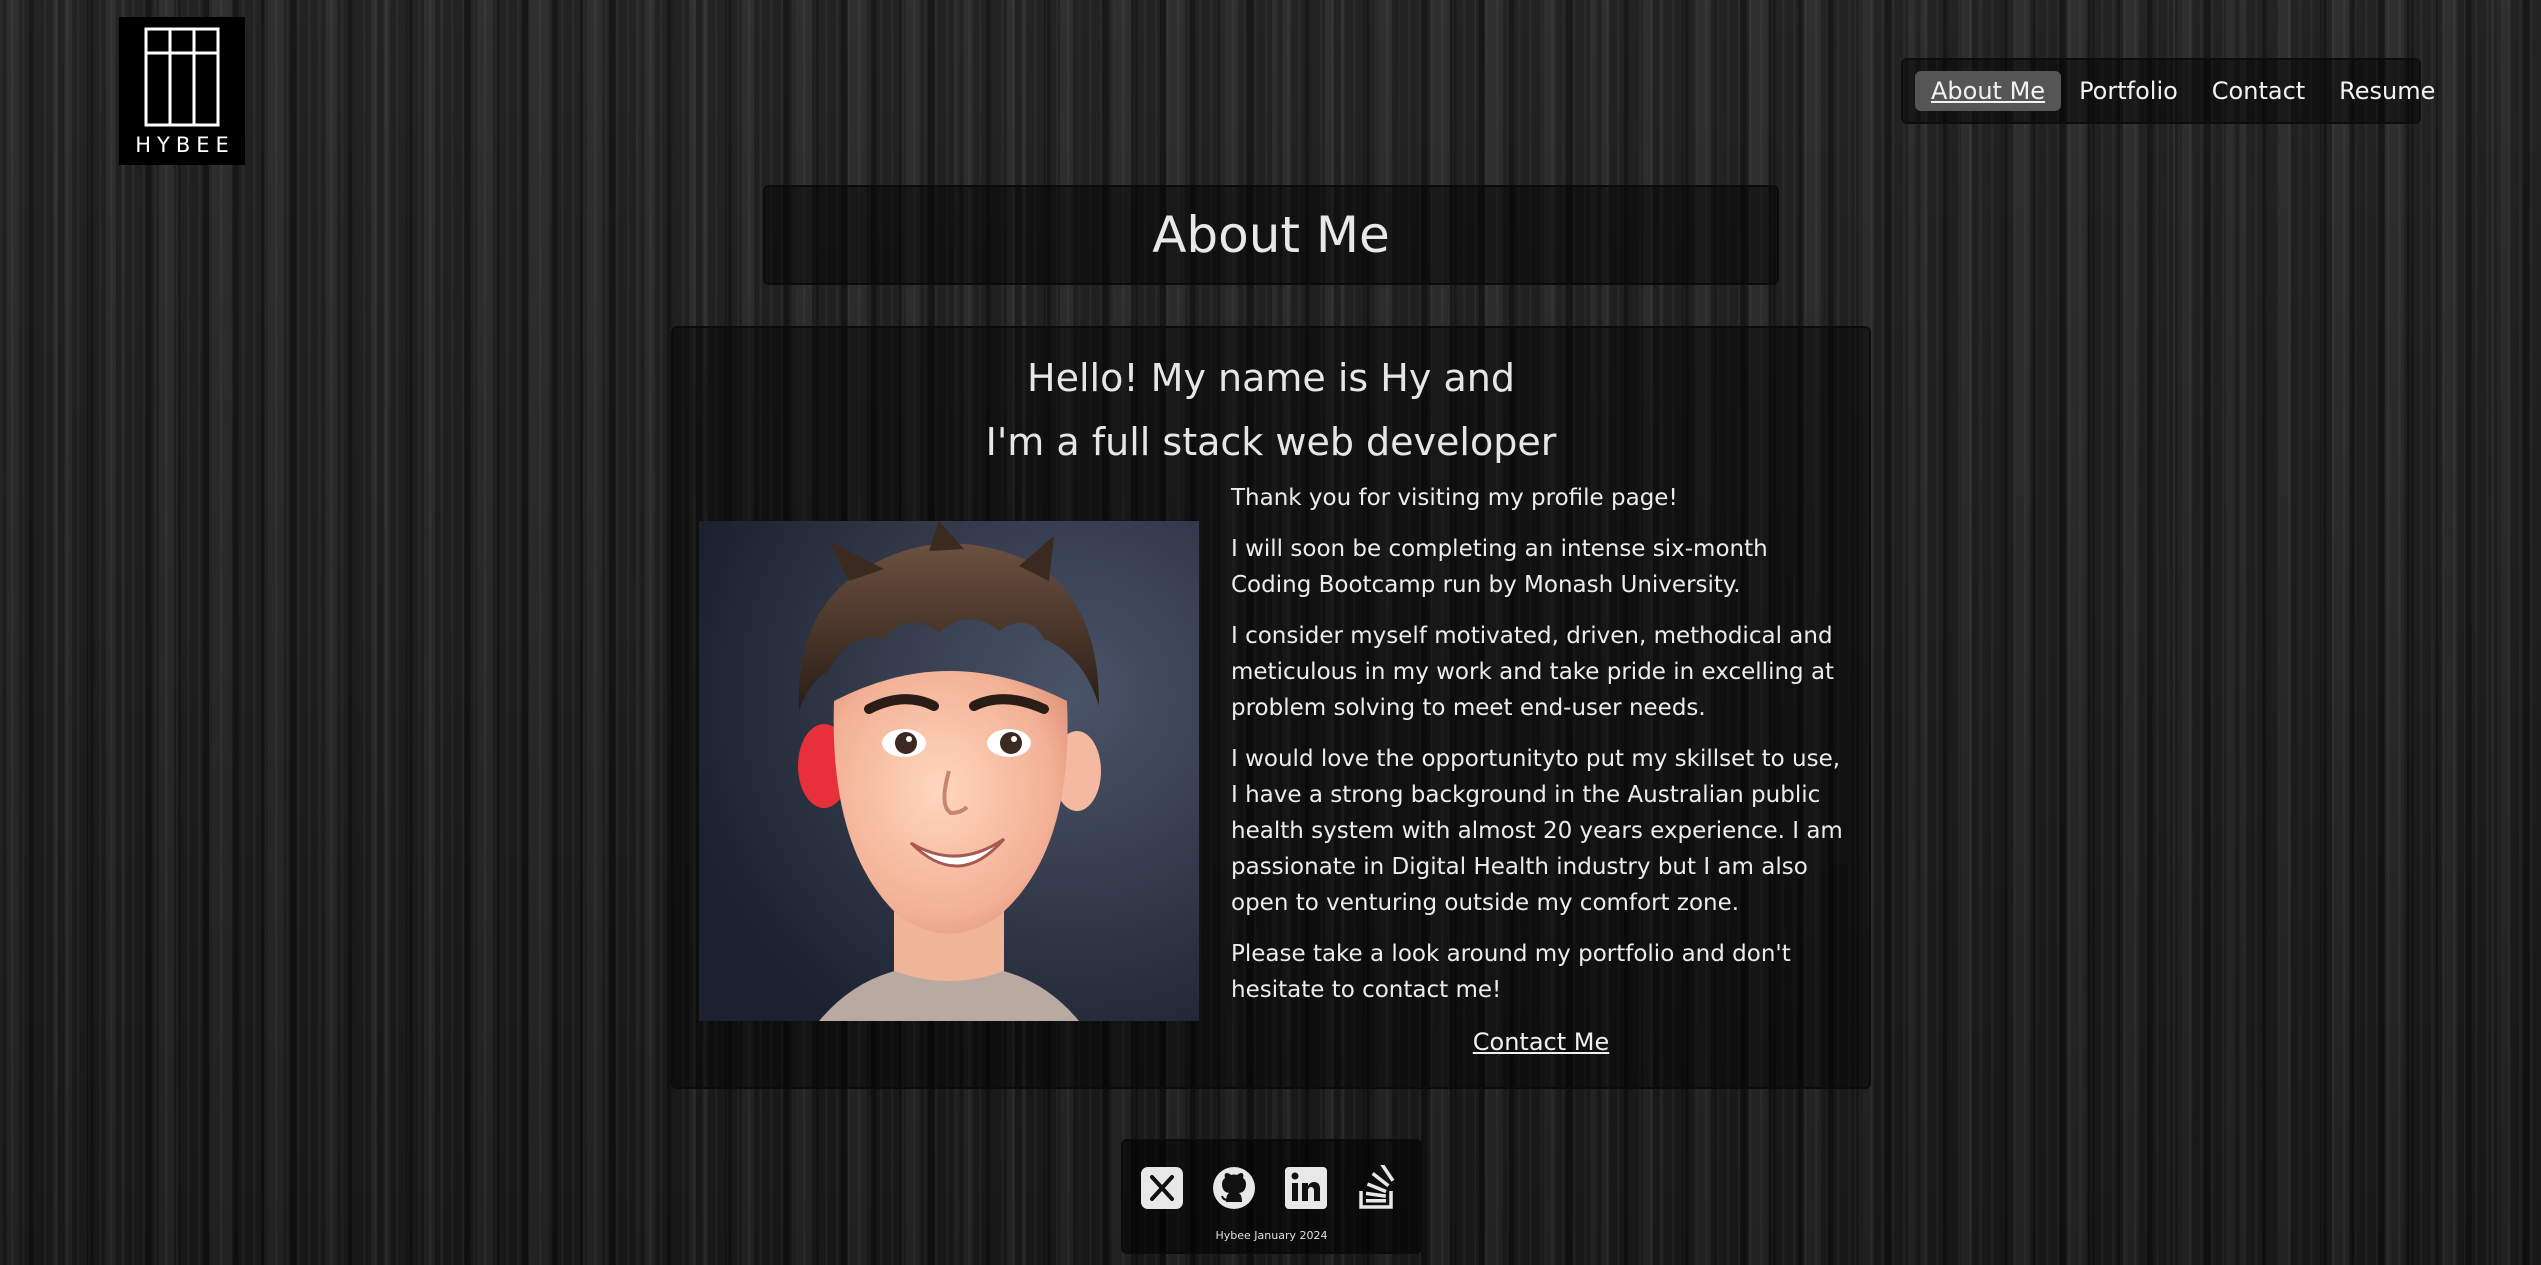  I want to click on greeting-line-1: Hello! My name is Hy and, so click(1271, 378).